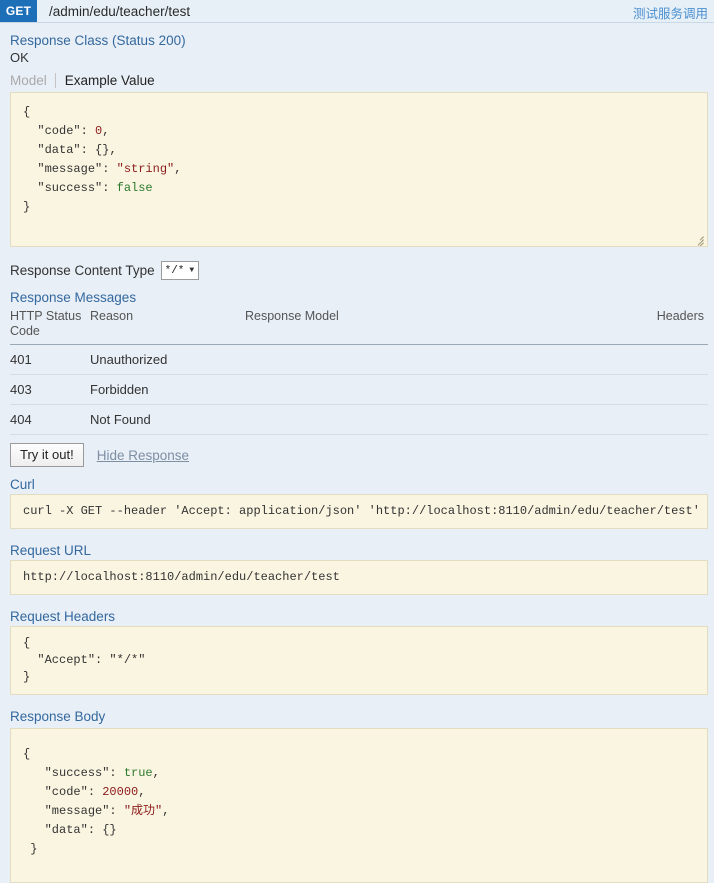 This screenshot has width=714, height=883. I want to click on operation-summary: 测试服务调用, so click(670, 12).